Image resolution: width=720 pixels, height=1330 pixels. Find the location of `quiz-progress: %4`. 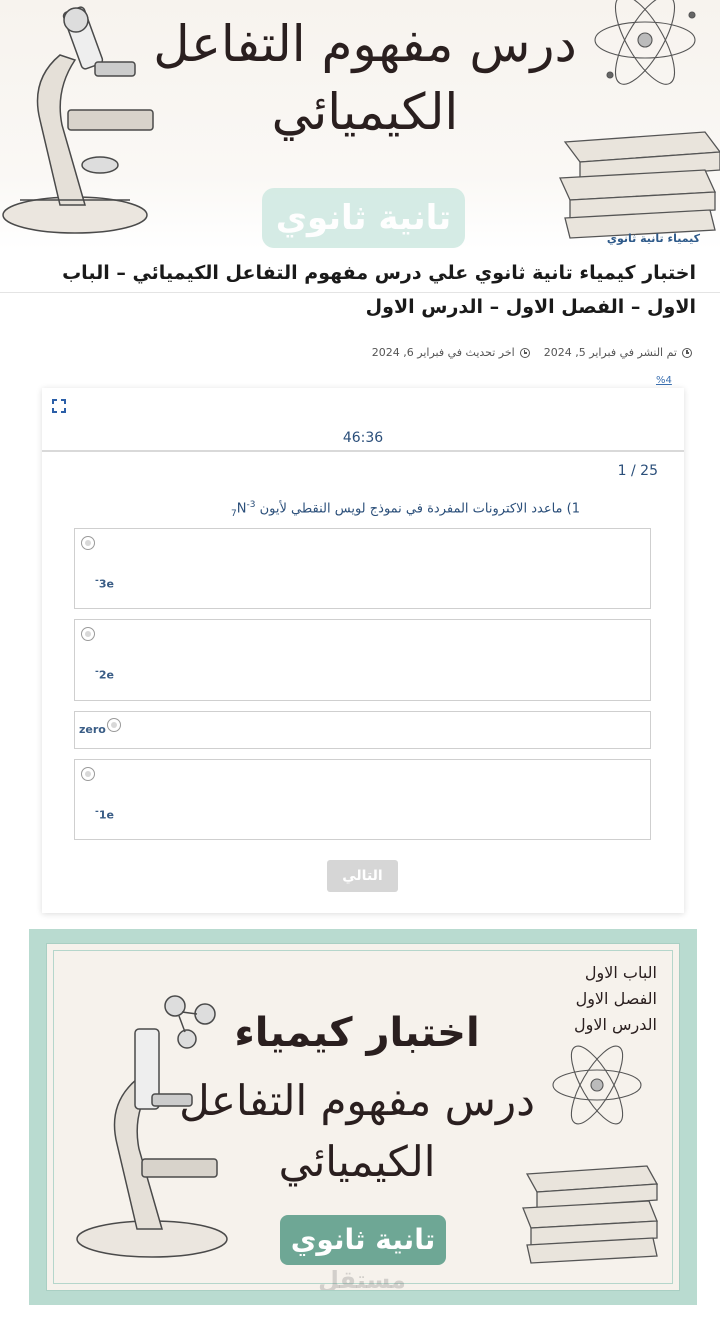

quiz-progress: %4 is located at coordinates (664, 380).